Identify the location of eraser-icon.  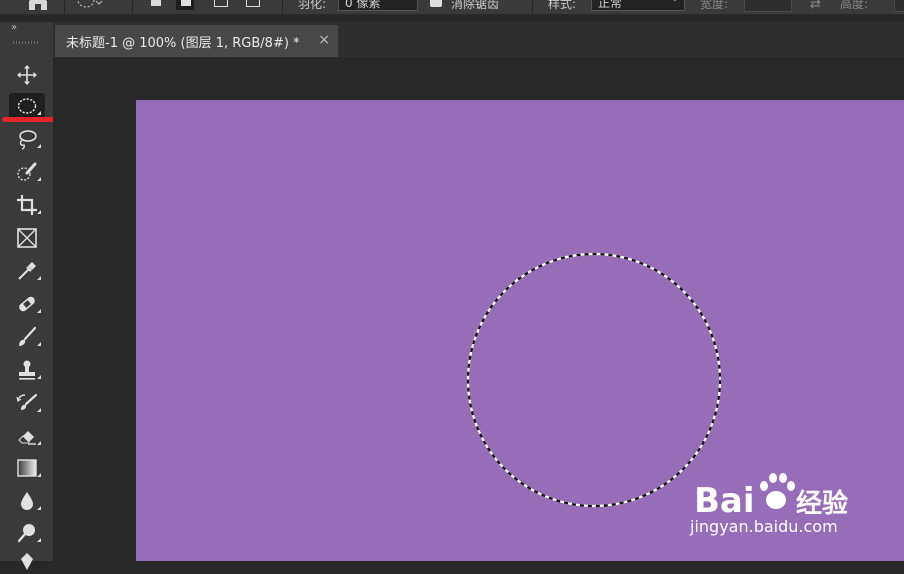
(27, 438).